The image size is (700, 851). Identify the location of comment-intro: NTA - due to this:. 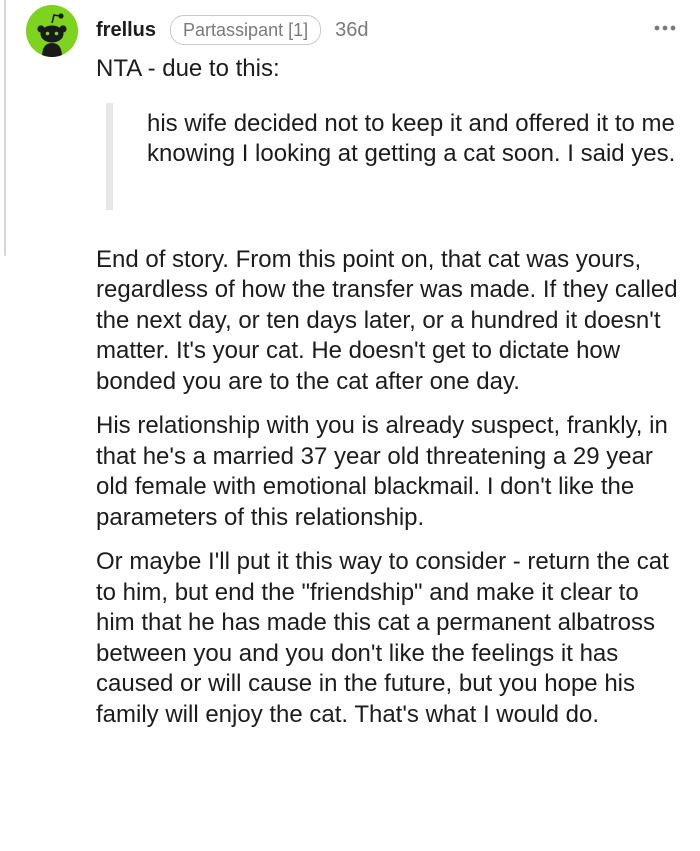
(188, 68).